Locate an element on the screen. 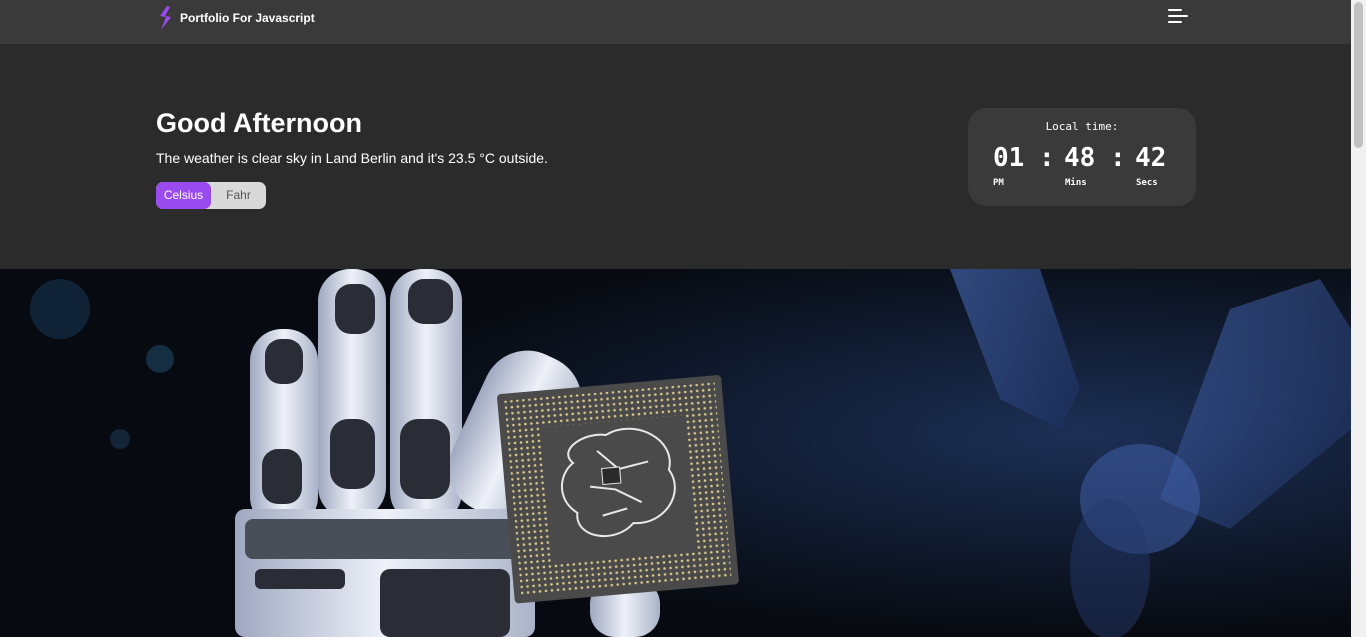 The height and width of the screenshot is (637, 1366). clock-minutes: 48 is located at coordinates (1080, 158).